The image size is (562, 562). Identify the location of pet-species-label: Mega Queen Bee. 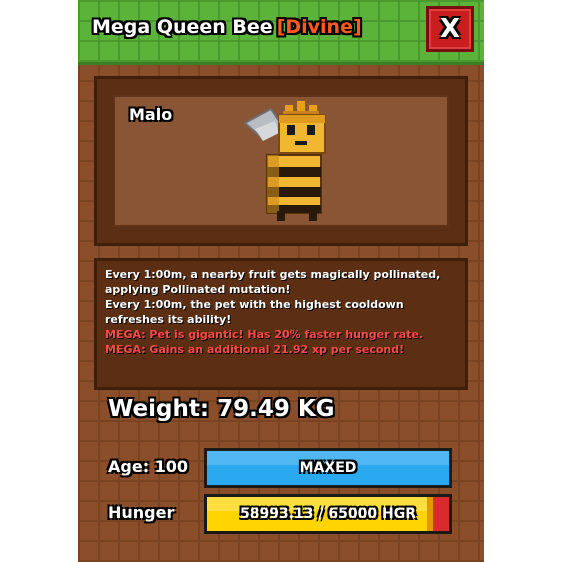
(182, 27).